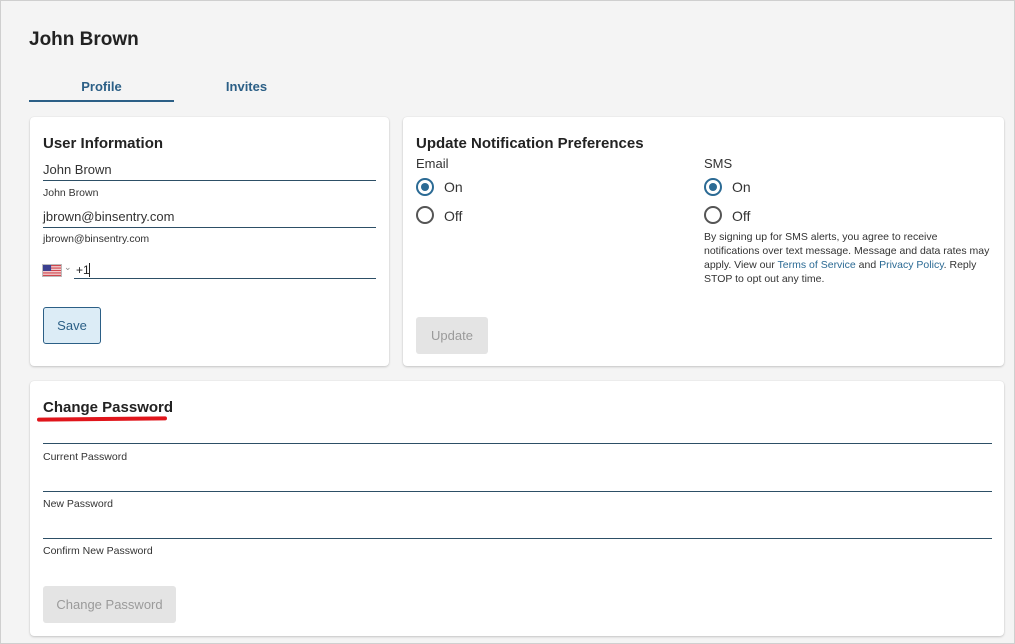  I want to click on chevron-down-icon: ⌄, so click(68, 267).